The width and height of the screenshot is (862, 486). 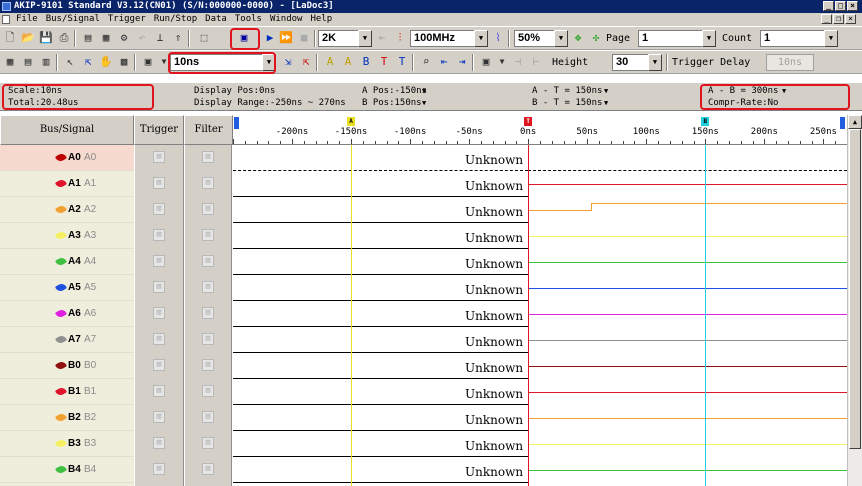 I want to click on signal-row: B0 B0 ⊠ ⊠ Unknown, so click(x=423, y=366).